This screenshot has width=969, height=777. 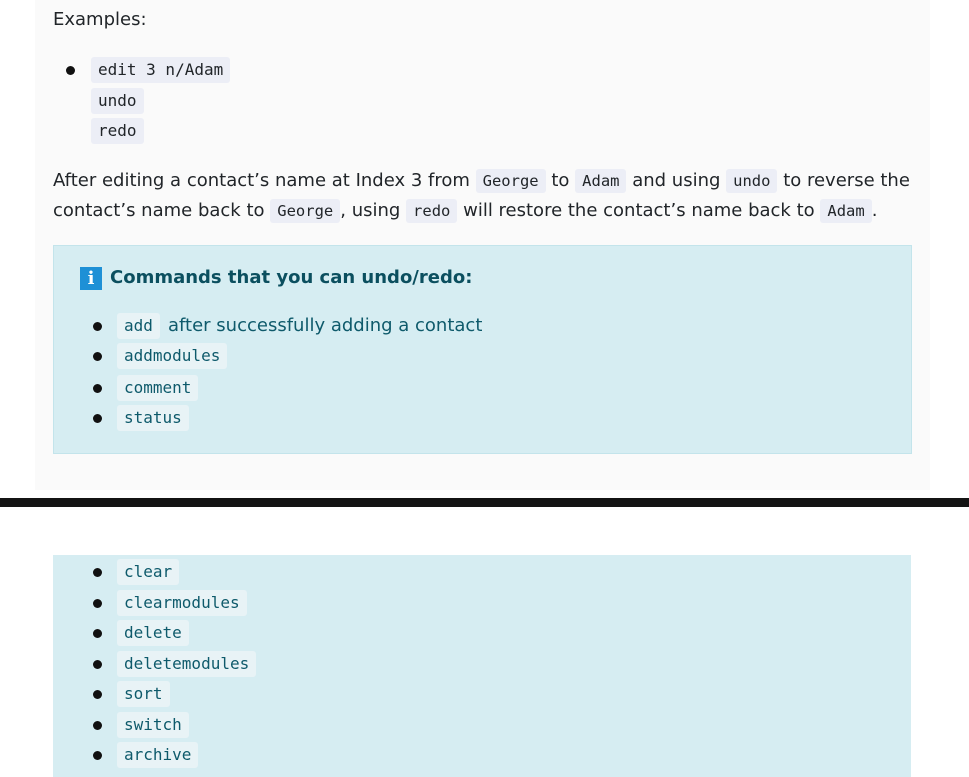 What do you see at coordinates (161, 70) in the screenshot?
I see `example-command-edit: edit 3 n/Adam` at bounding box center [161, 70].